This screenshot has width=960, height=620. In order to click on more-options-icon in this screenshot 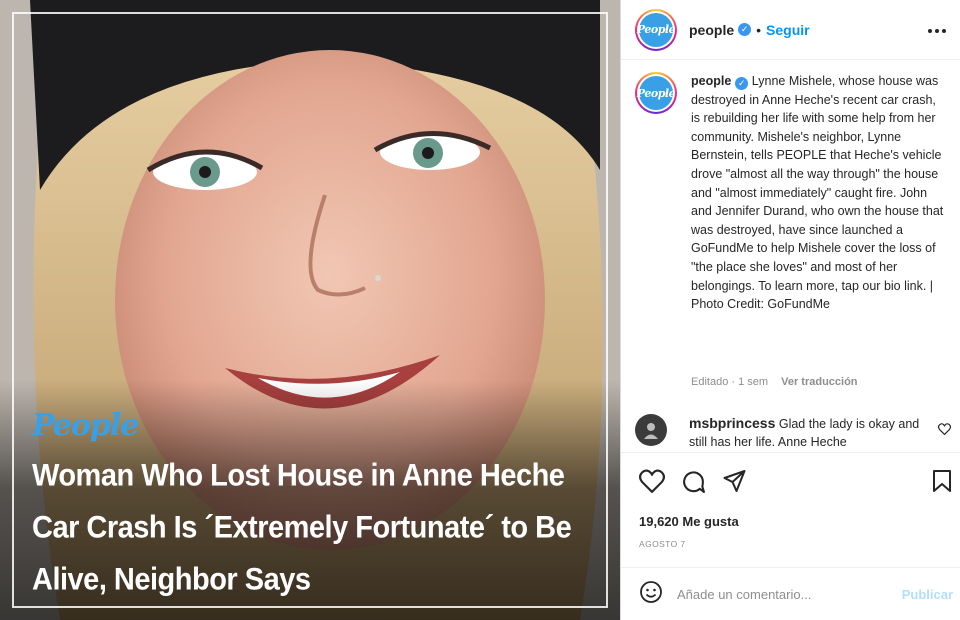, I will do `click(937, 28)`.